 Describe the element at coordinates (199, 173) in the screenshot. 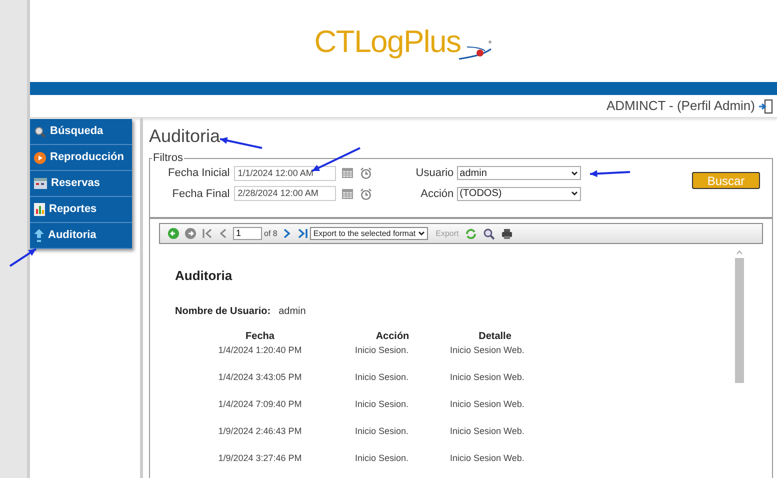

I see `field-label: Fecha Inicial` at that location.